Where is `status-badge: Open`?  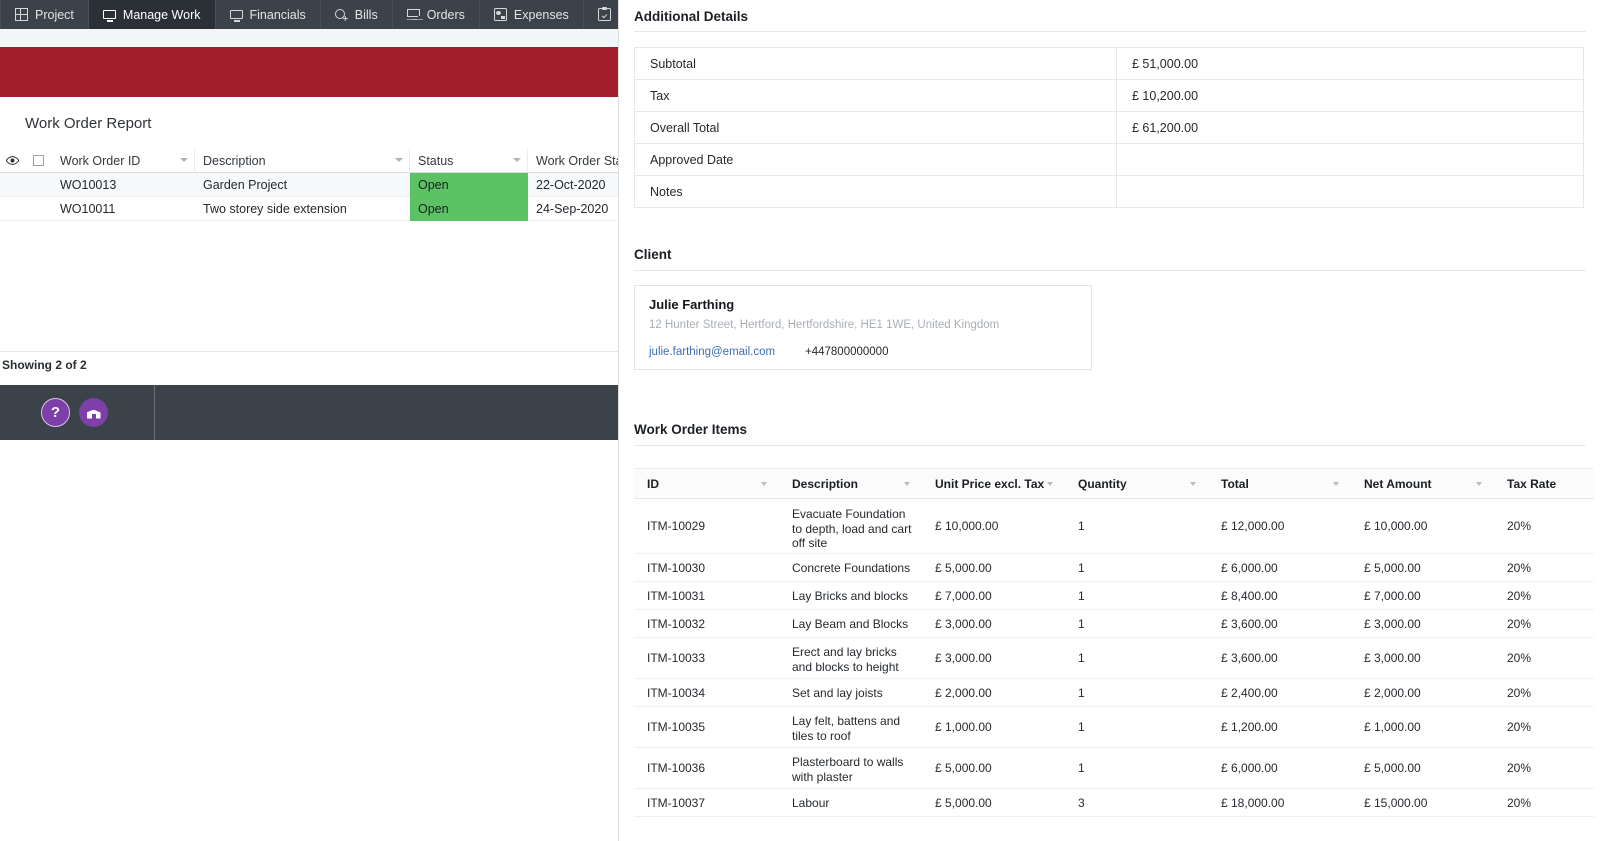 status-badge: Open is located at coordinates (469, 185).